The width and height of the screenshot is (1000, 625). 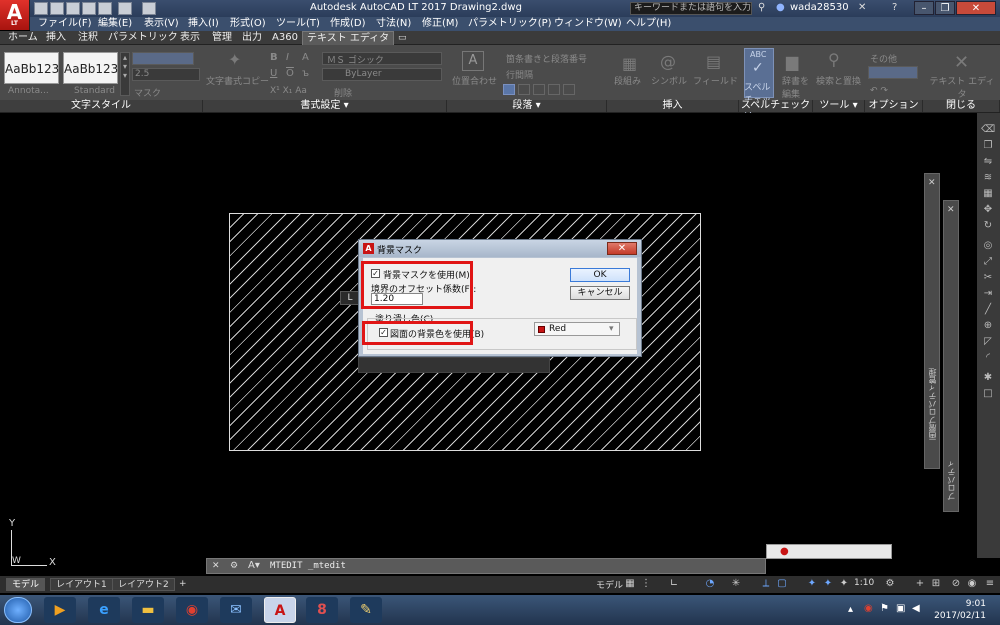 I want to click on lineweight-icon: ▢, so click(x=782, y=584).